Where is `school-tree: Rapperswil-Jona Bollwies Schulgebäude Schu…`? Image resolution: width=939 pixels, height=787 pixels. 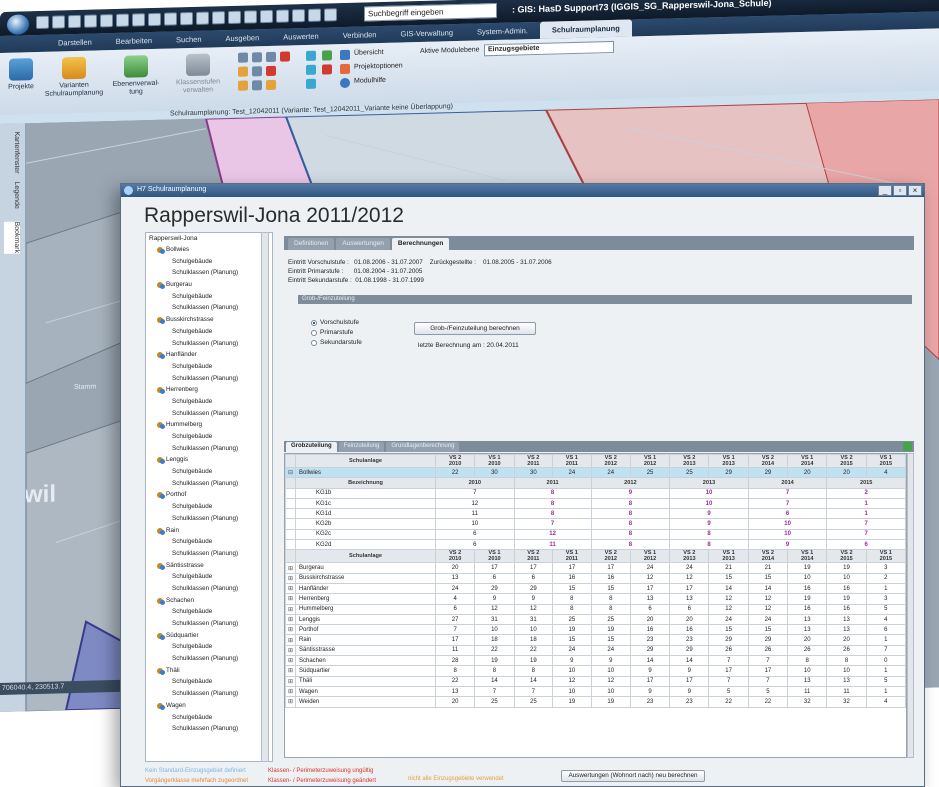 school-tree: Rapperswil-Jona Bollwies Schulgebäude Schu… is located at coordinates (209, 497).